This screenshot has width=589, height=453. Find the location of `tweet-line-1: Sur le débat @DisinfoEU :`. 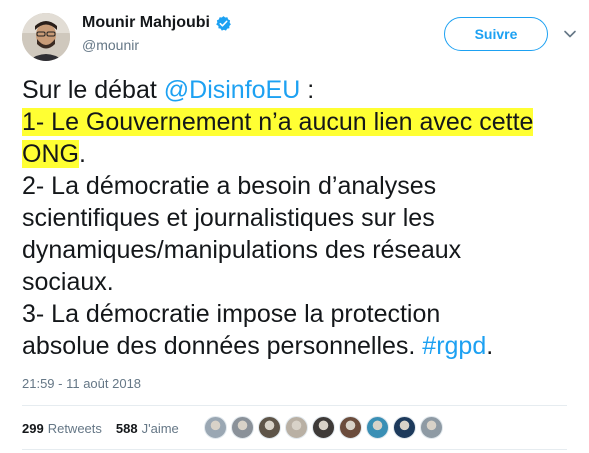

tweet-line-1: Sur le débat @DisinfoEU : is located at coordinates (302, 90).